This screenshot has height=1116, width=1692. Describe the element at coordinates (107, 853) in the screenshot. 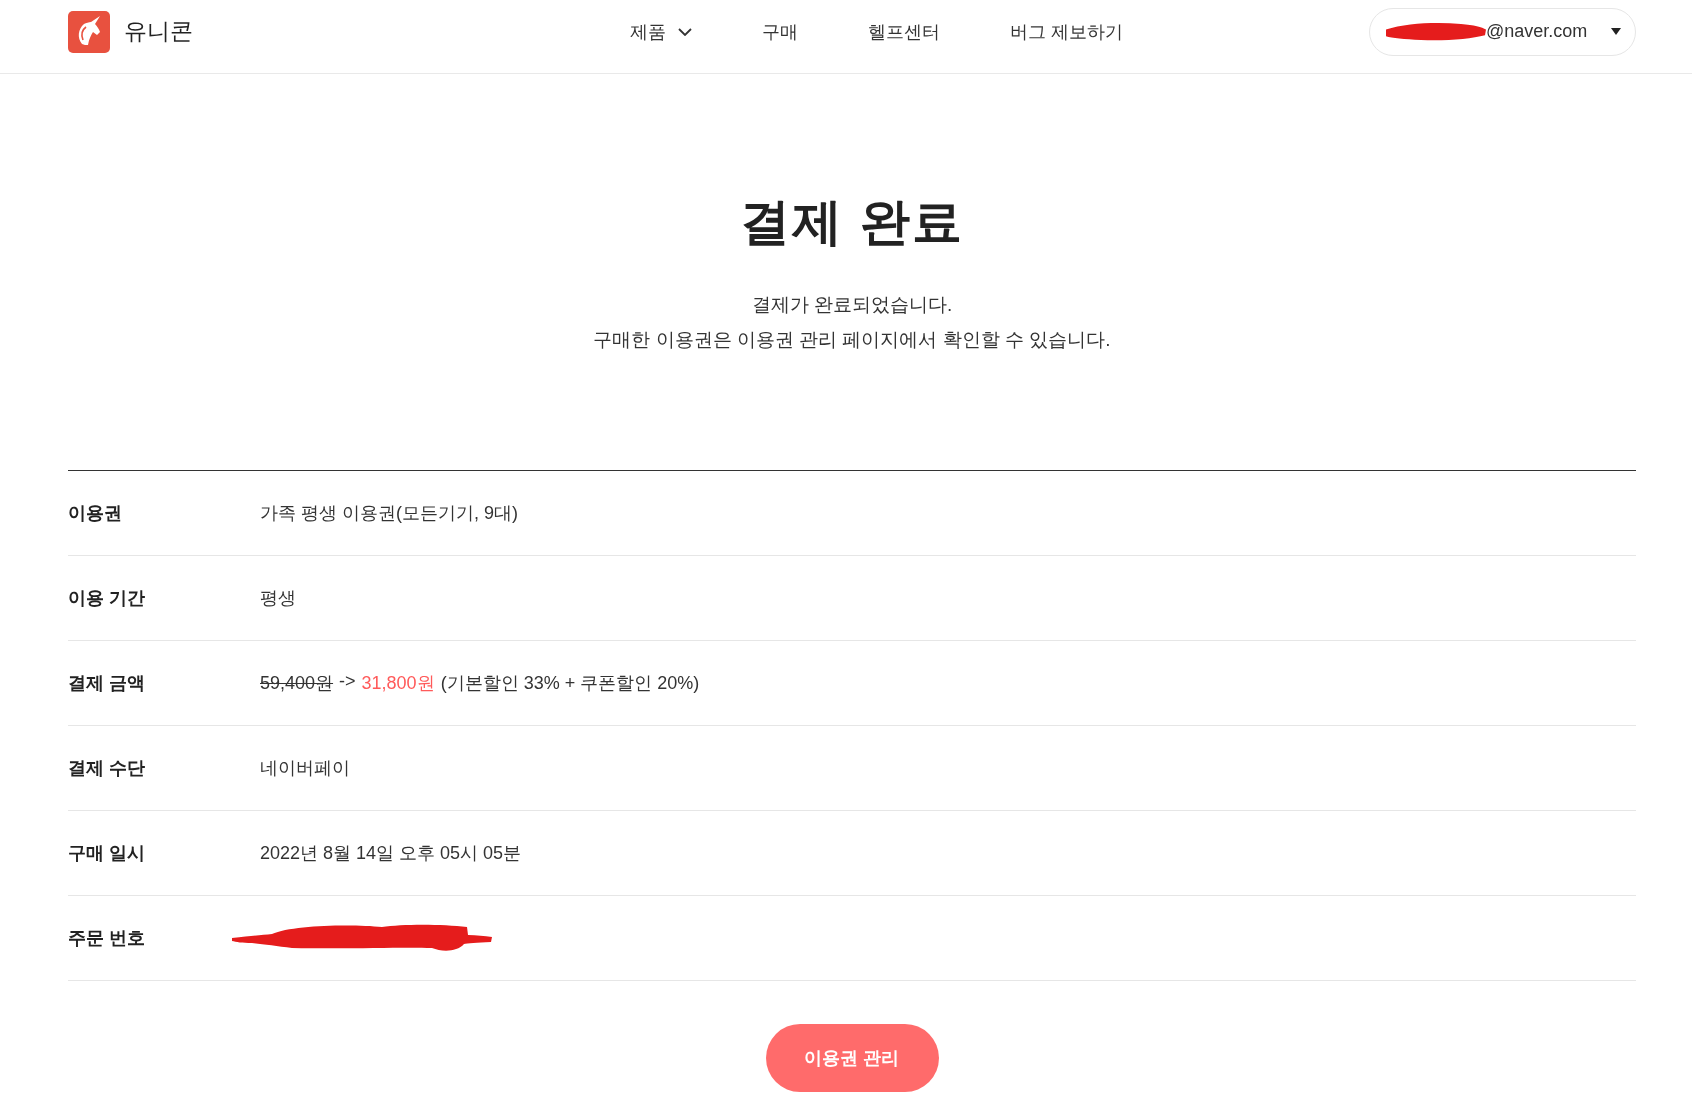

I see `detail-label: 구매 일시` at that location.